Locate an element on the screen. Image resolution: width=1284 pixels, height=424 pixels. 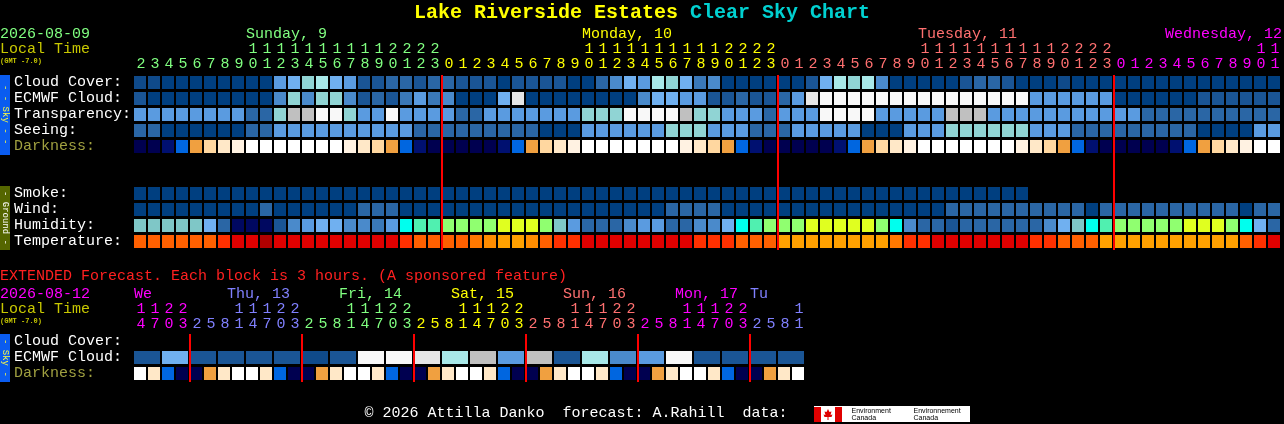
row-label: Humidity: is located at coordinates (54, 225).